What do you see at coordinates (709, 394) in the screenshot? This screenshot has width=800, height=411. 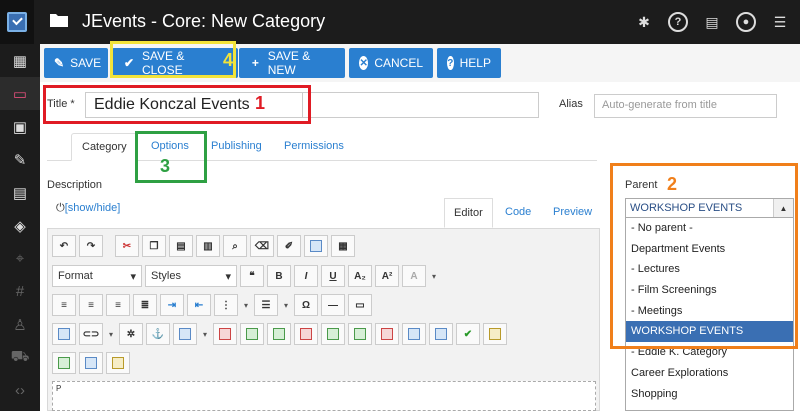 I see `list-item: Shopping` at bounding box center [709, 394].